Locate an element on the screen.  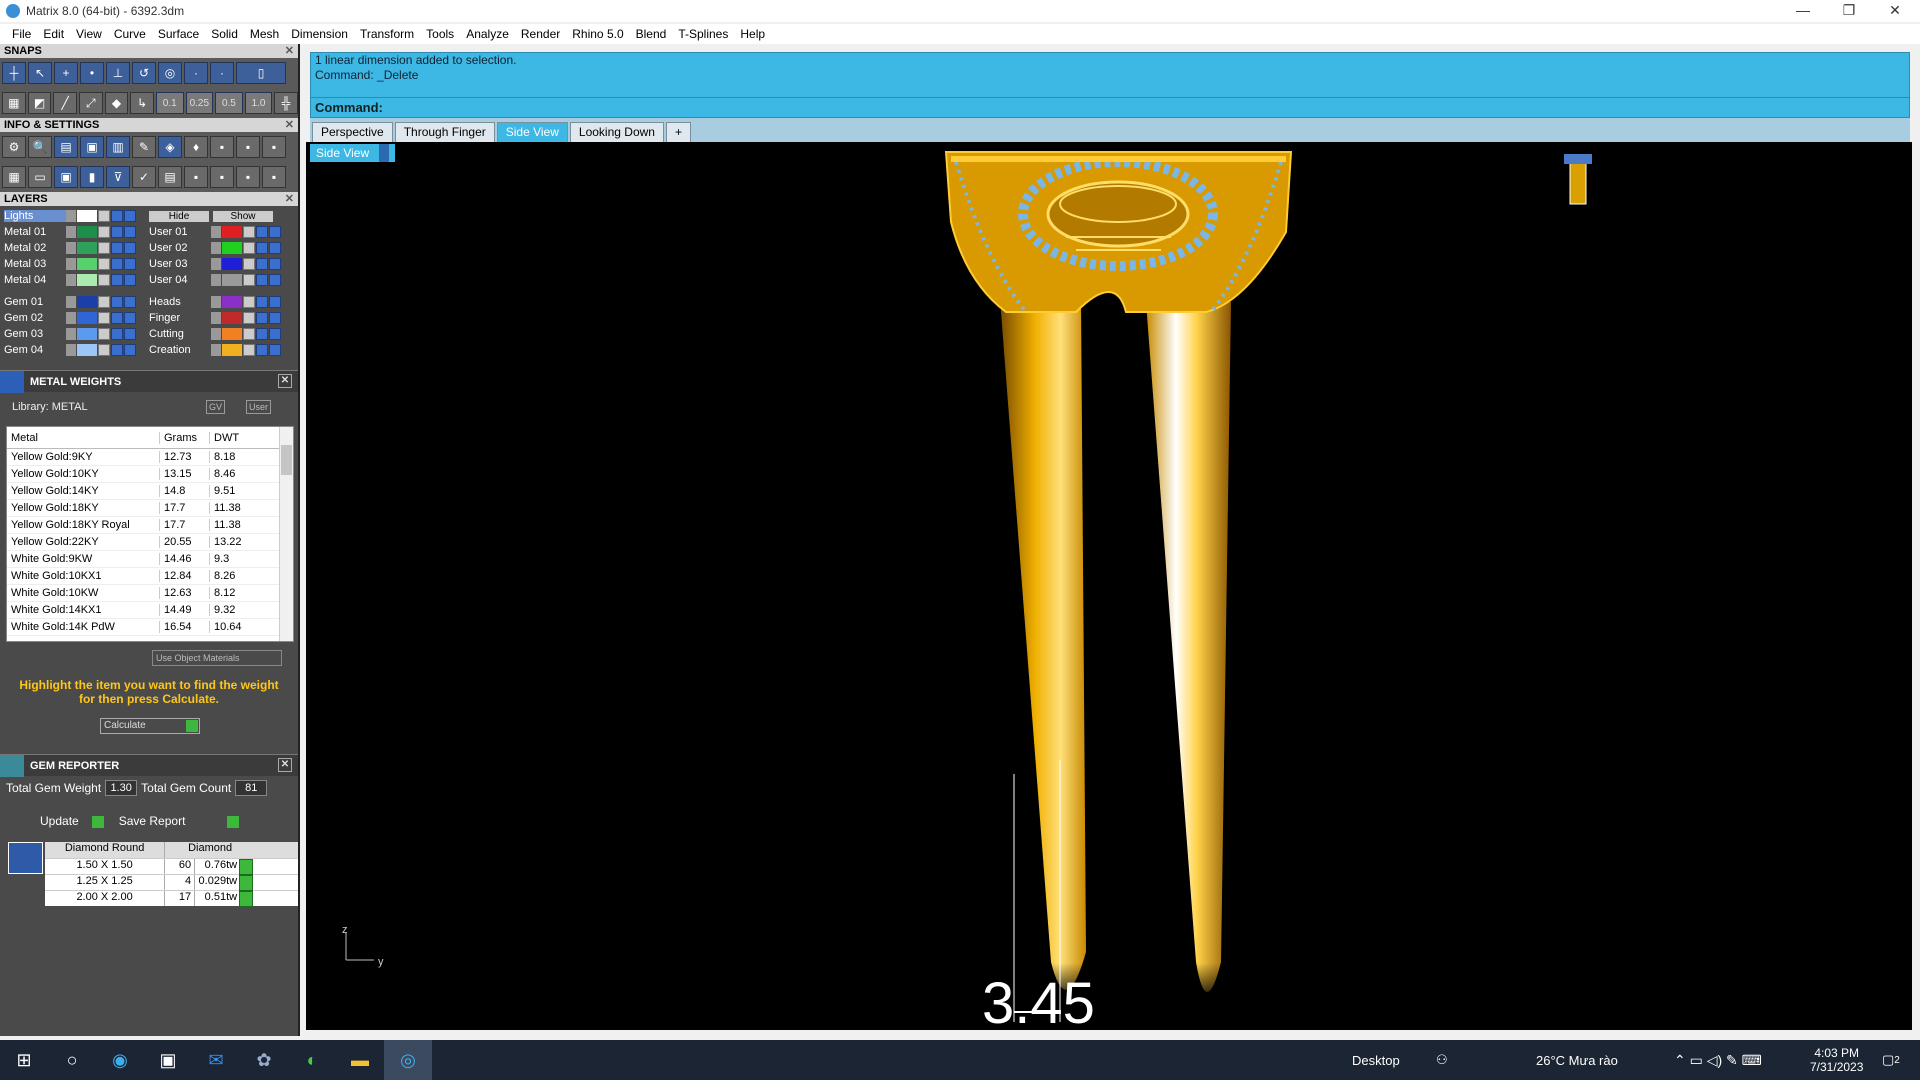
mail-icon: ✉ is located at coordinates (216, 1060).